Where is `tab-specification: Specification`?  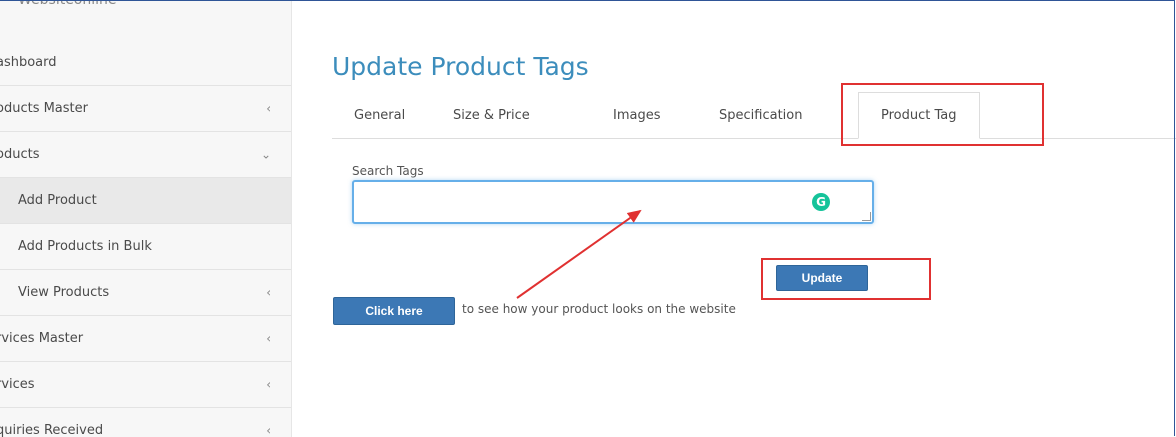
tab-specification: Specification is located at coordinates (760, 115).